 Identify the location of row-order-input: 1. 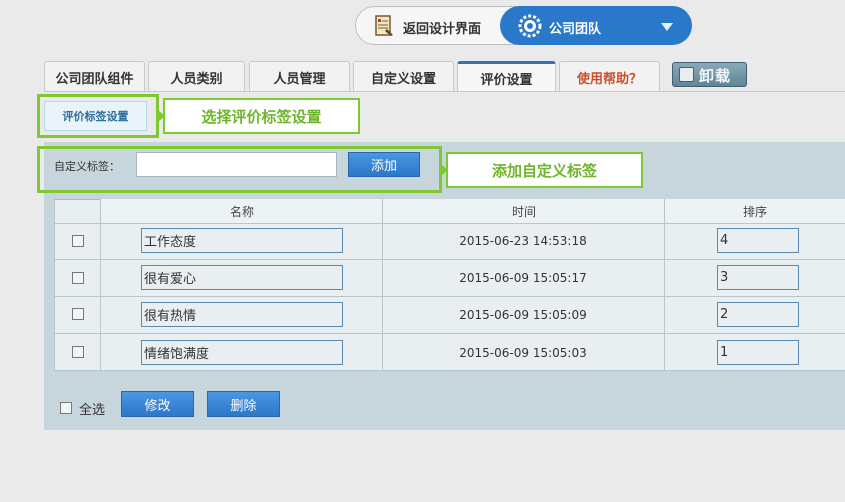
(758, 352).